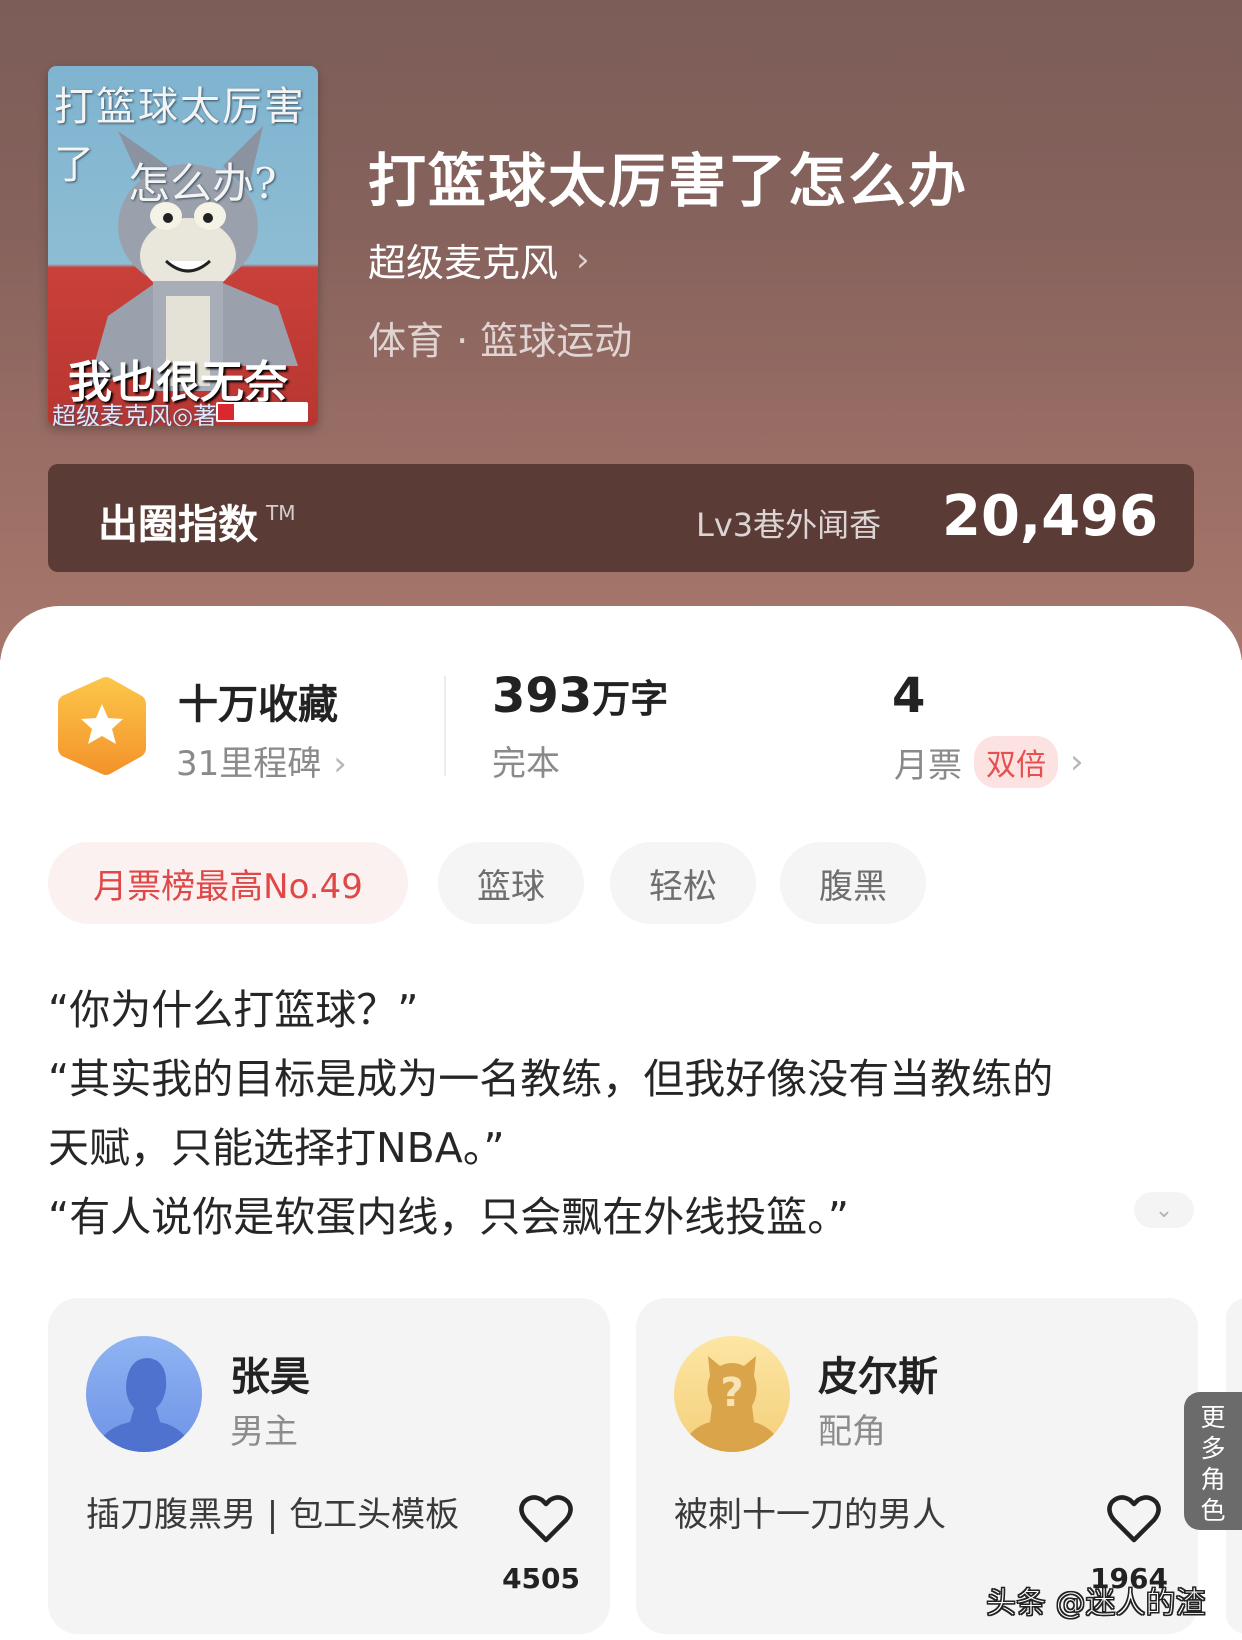  I want to click on cover-author: 超级麦克风◎著, so click(134, 414).